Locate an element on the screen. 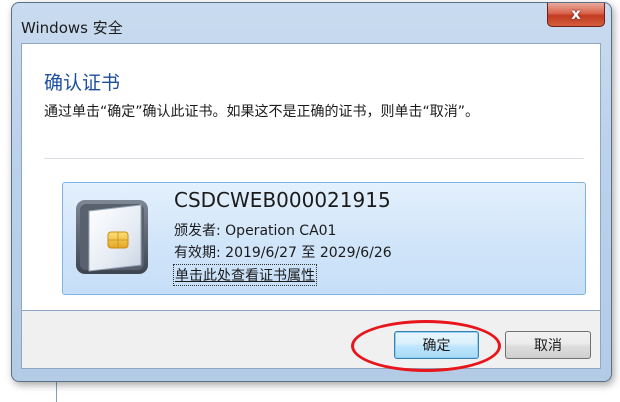  certificate-name: CSDCWEB000021915 is located at coordinates (282, 200).